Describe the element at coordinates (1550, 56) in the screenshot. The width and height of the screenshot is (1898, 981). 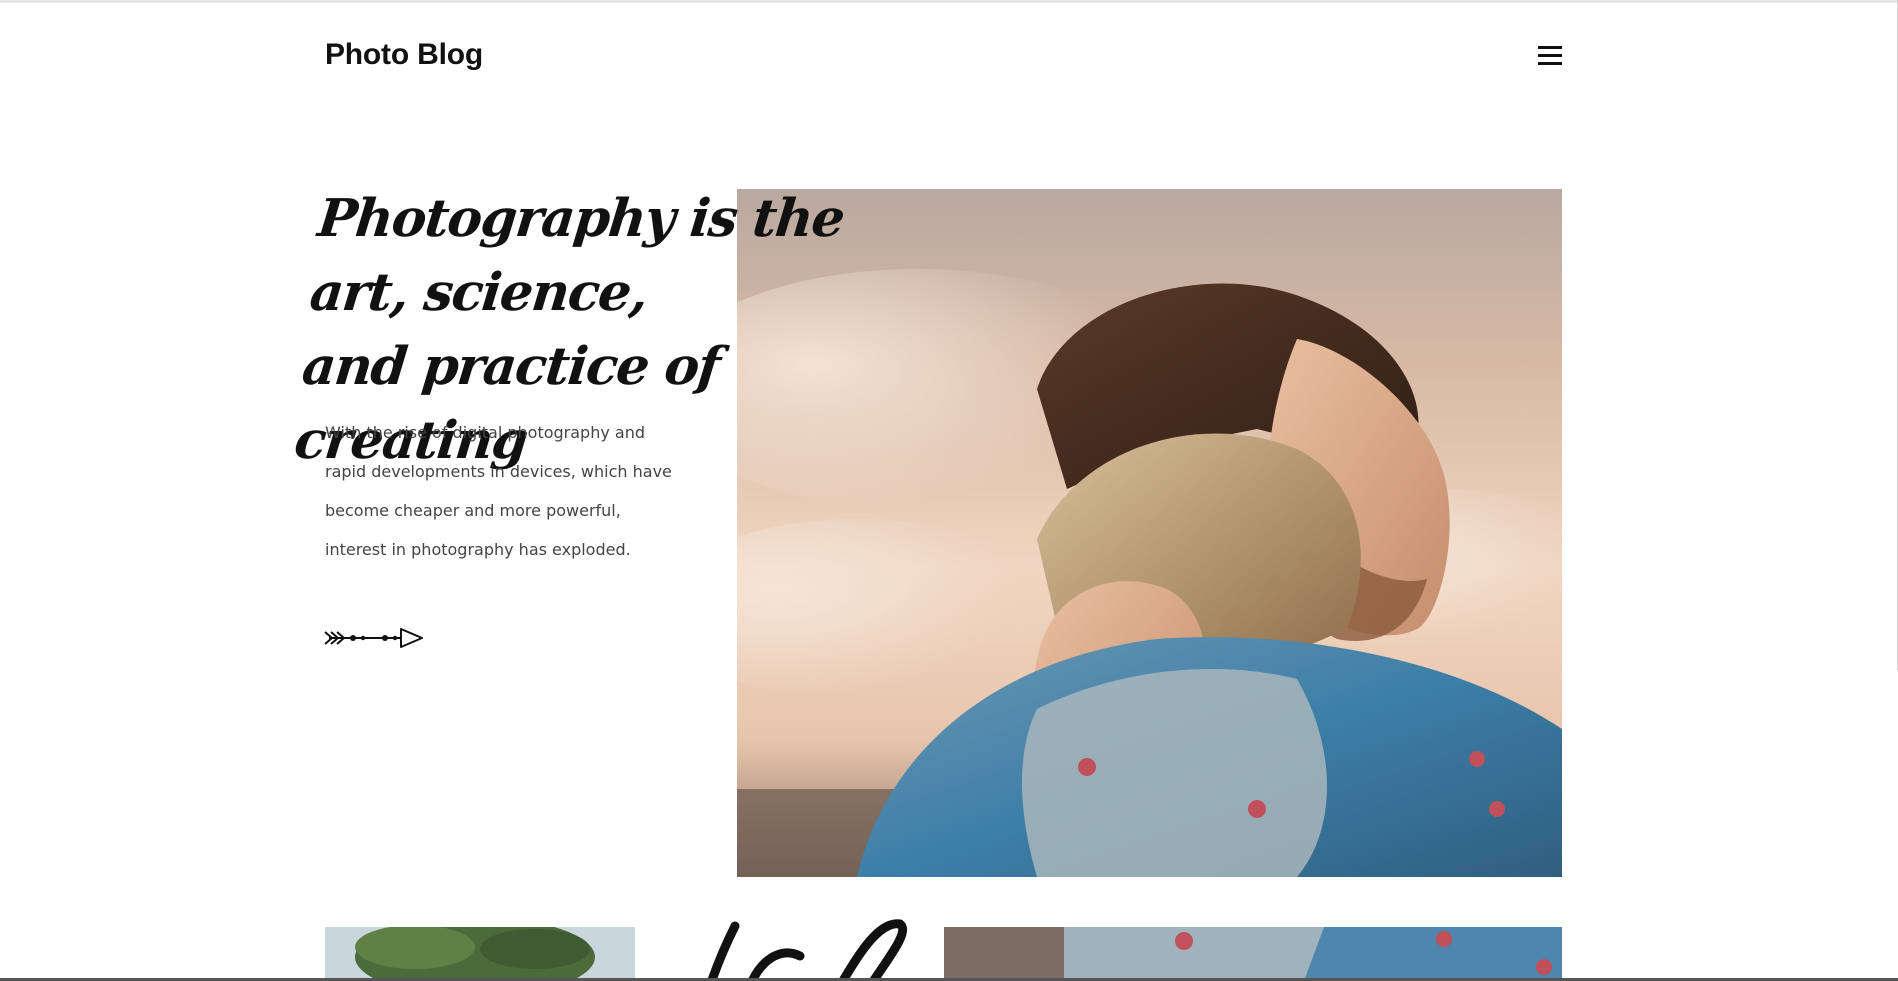
I see `hamburger-menu-icon` at that location.